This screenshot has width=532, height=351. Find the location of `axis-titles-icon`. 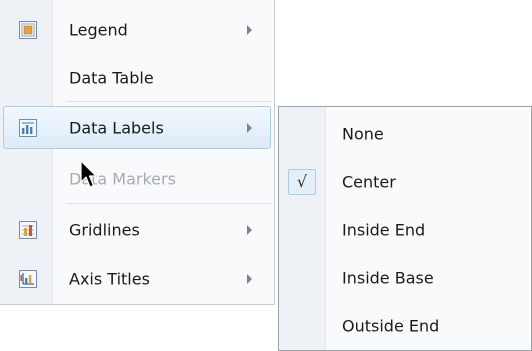

axis-titles-icon is located at coordinates (28, 278).